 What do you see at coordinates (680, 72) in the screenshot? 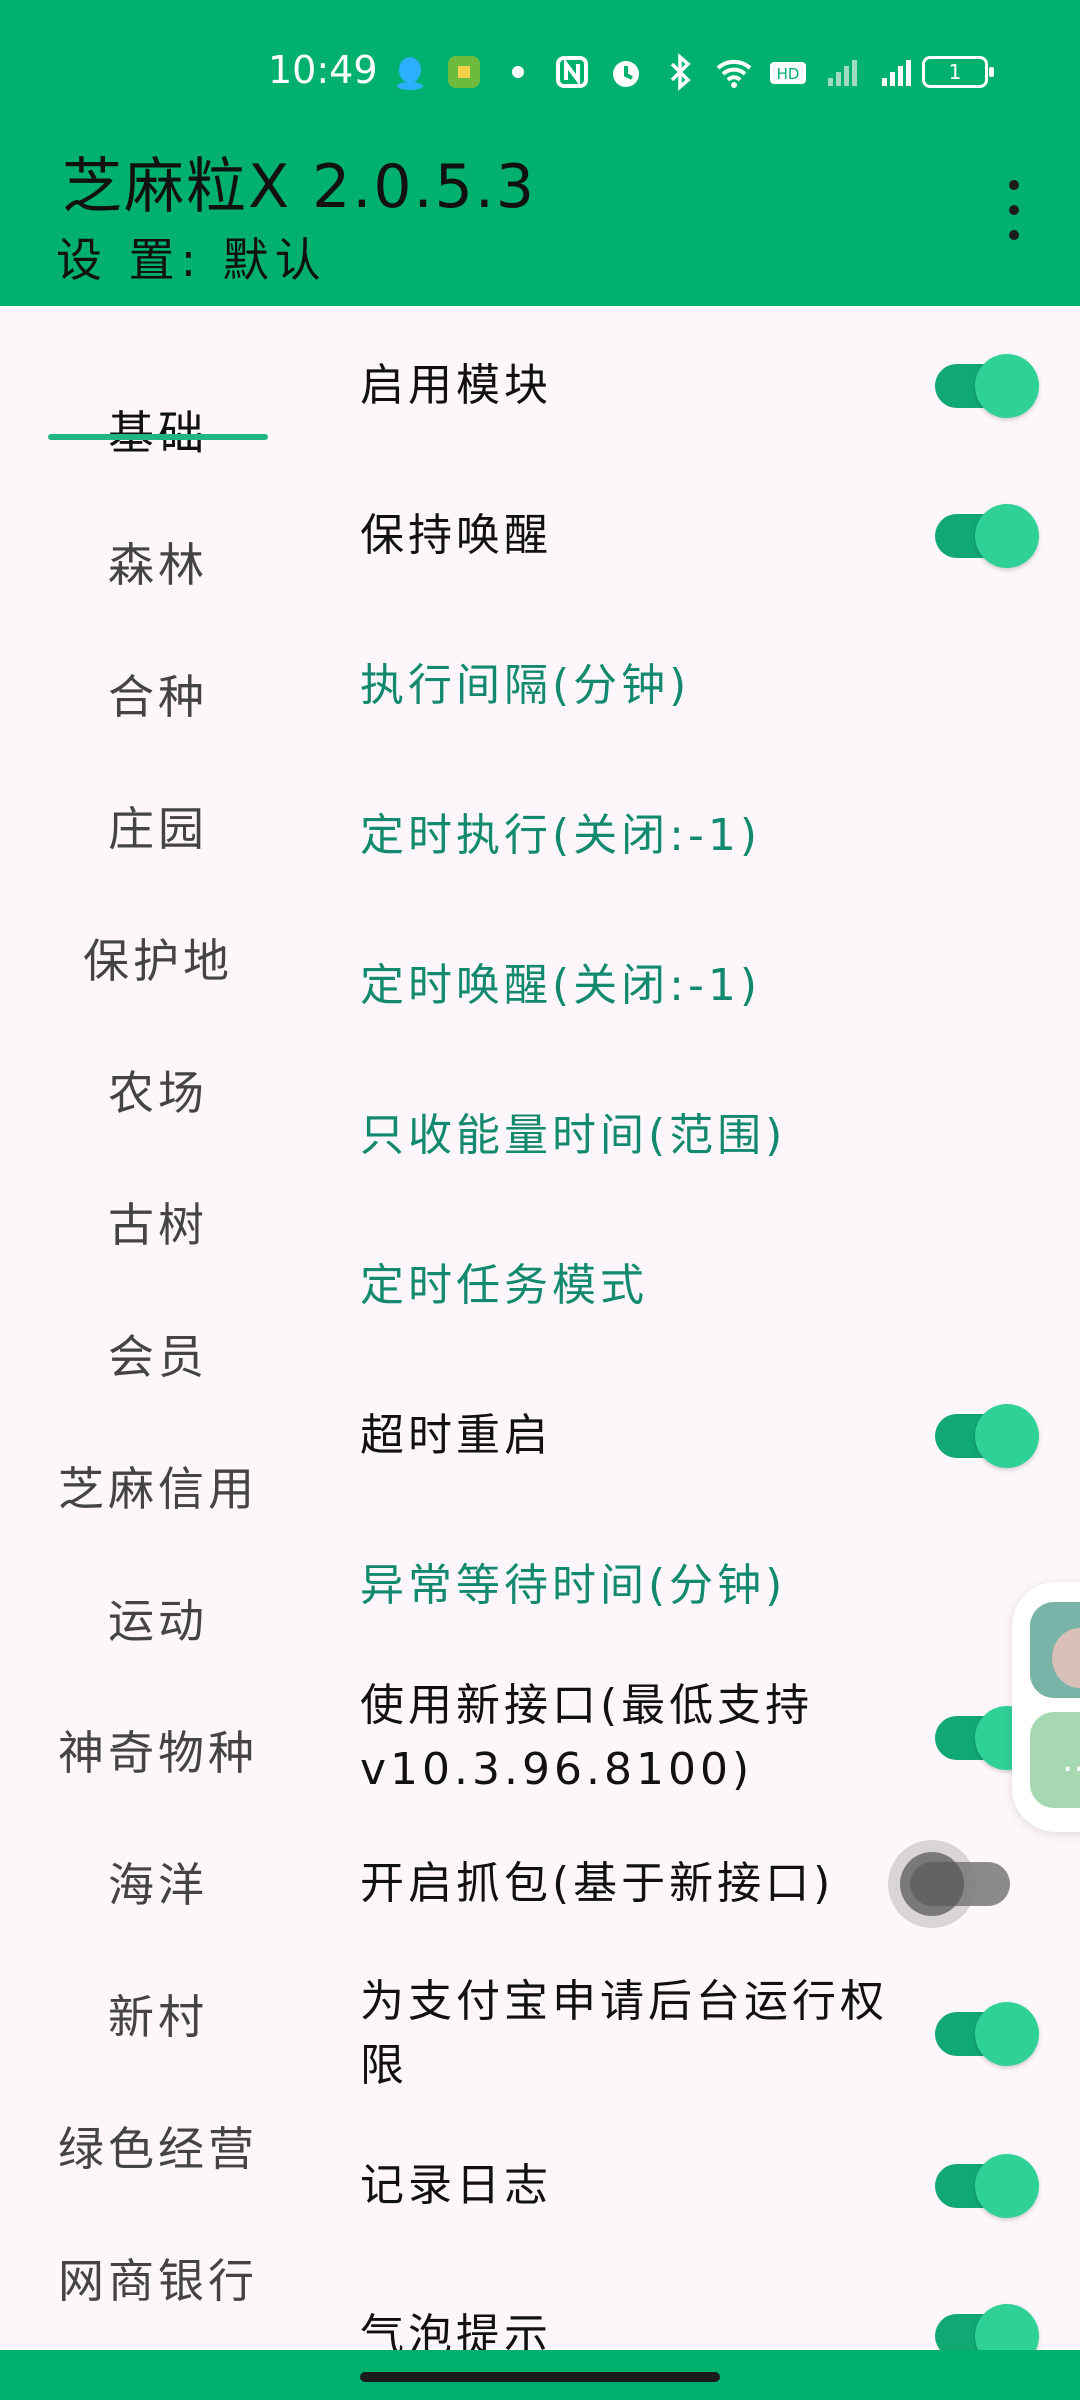
I see `bluetooth-icon` at bounding box center [680, 72].